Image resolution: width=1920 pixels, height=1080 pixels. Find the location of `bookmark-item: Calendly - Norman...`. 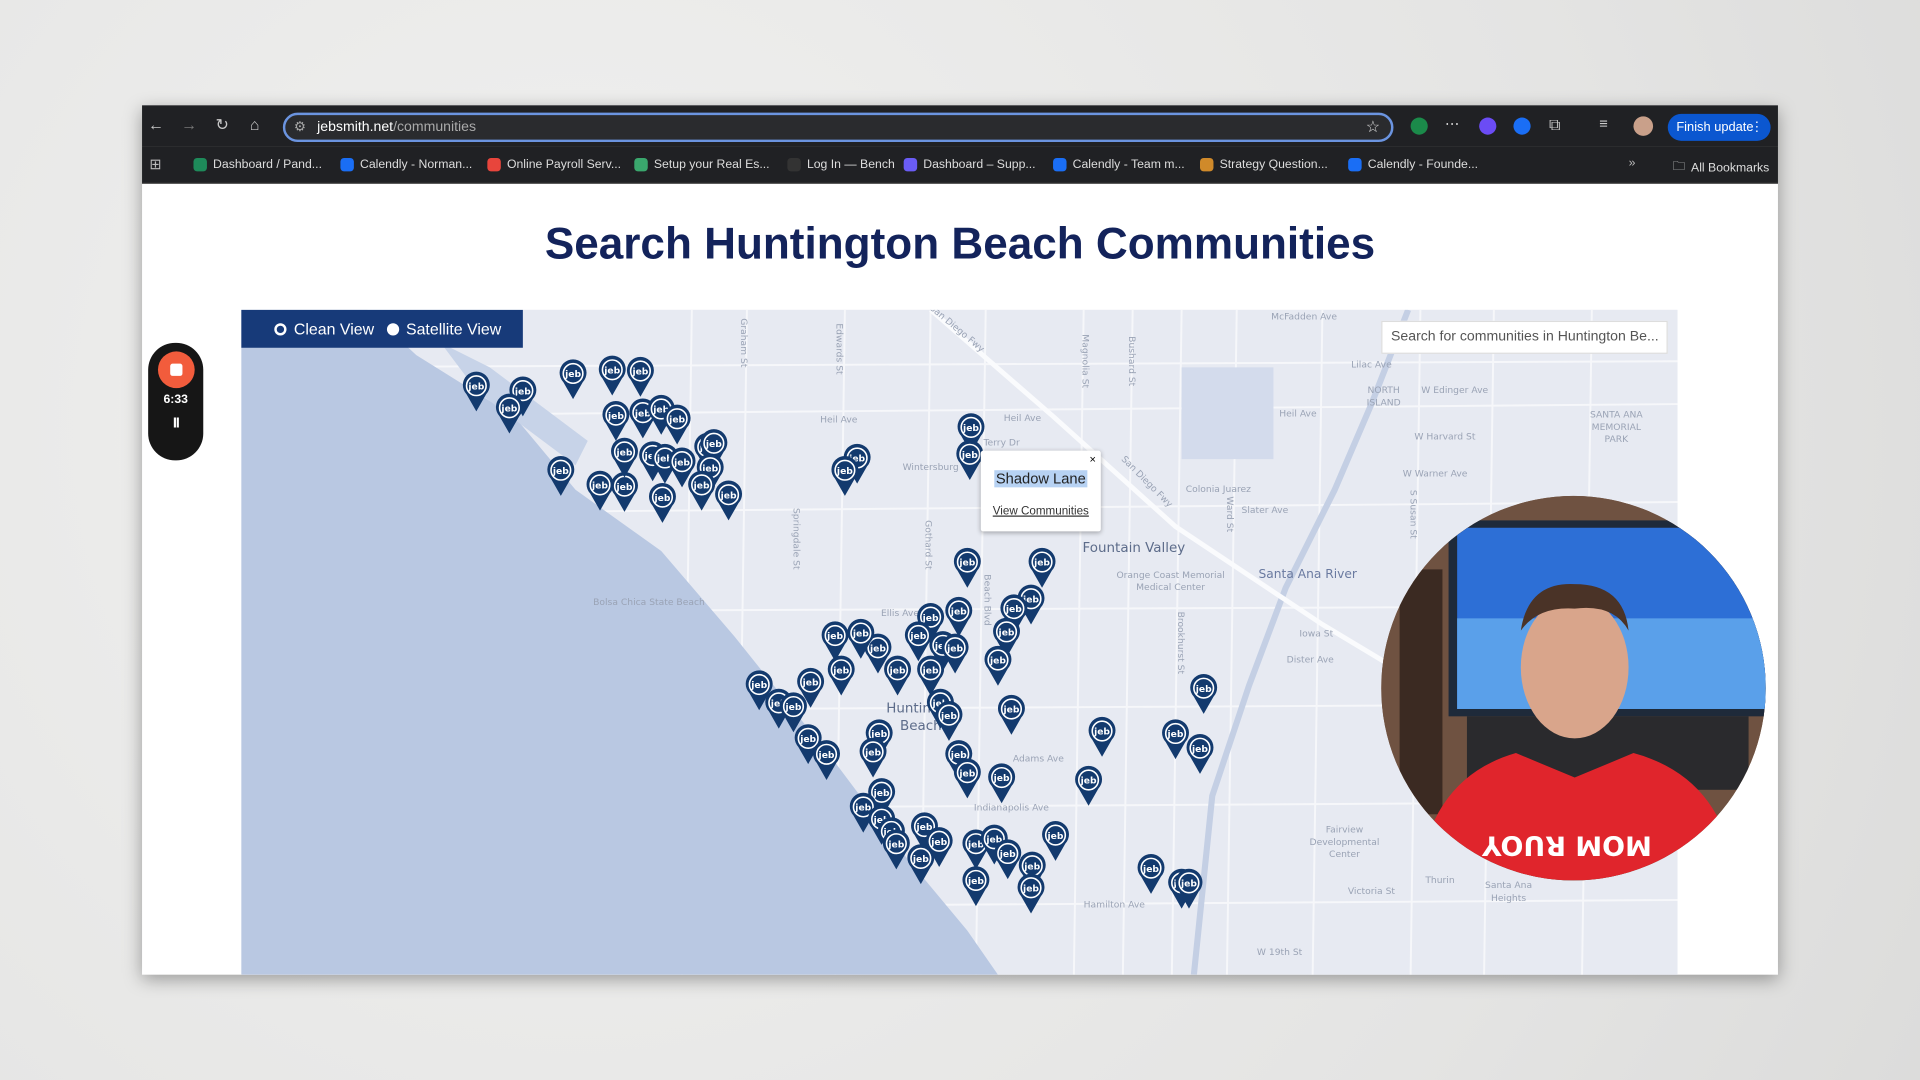

bookmark-item: Calendly - Norman... is located at coordinates (406, 164).